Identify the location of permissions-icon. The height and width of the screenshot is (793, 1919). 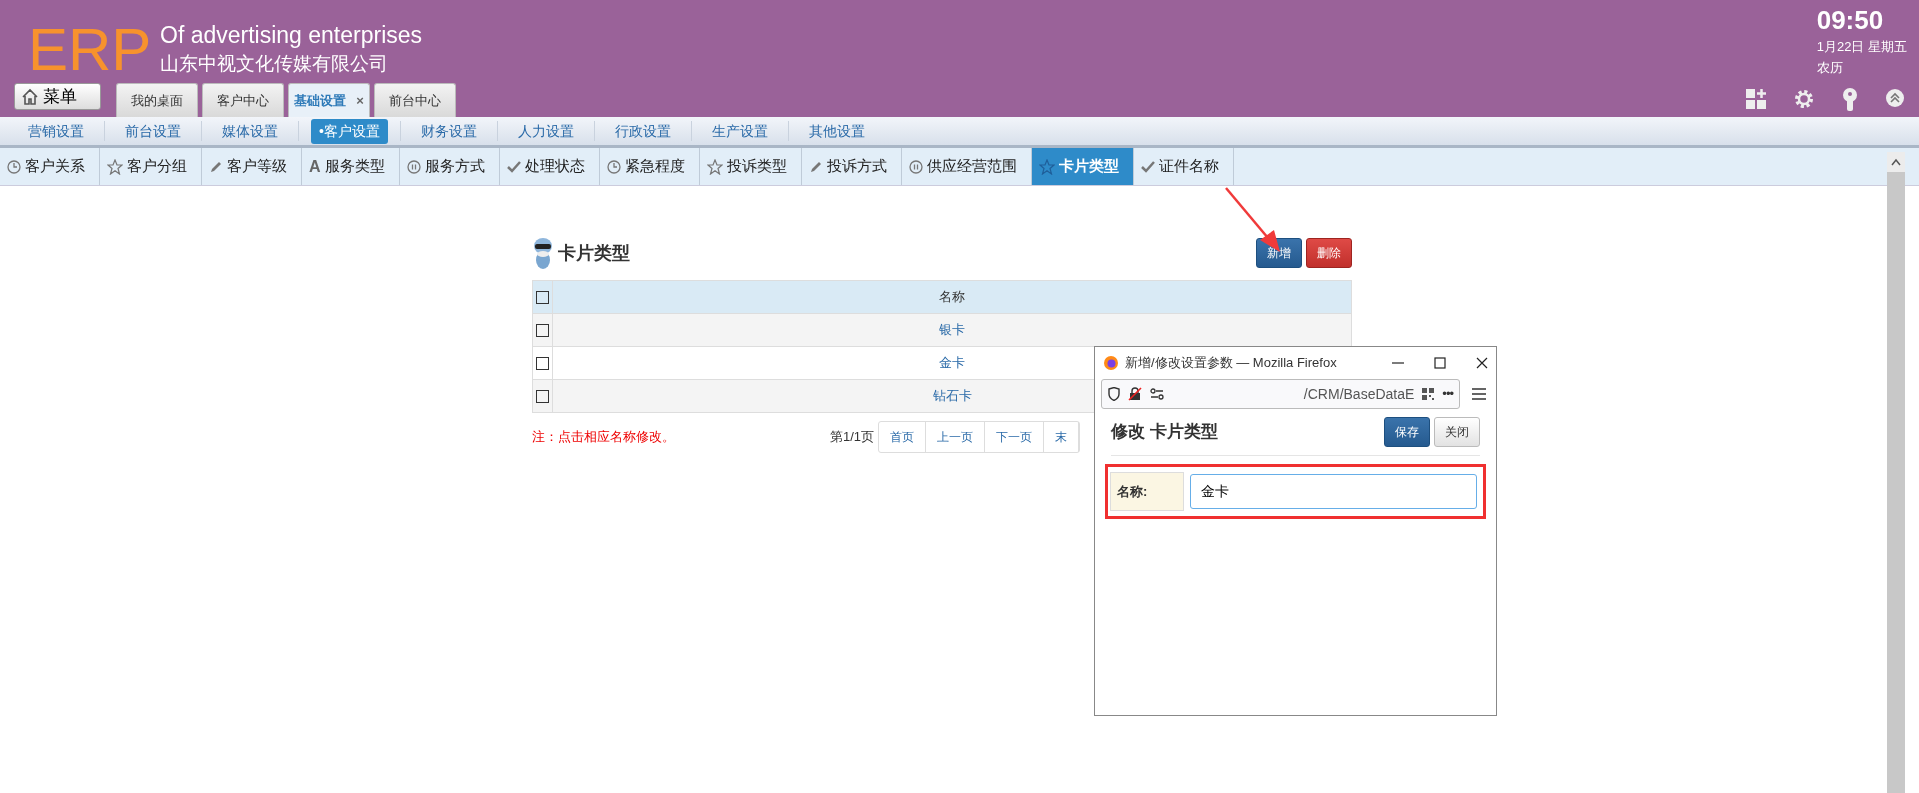
(1157, 394).